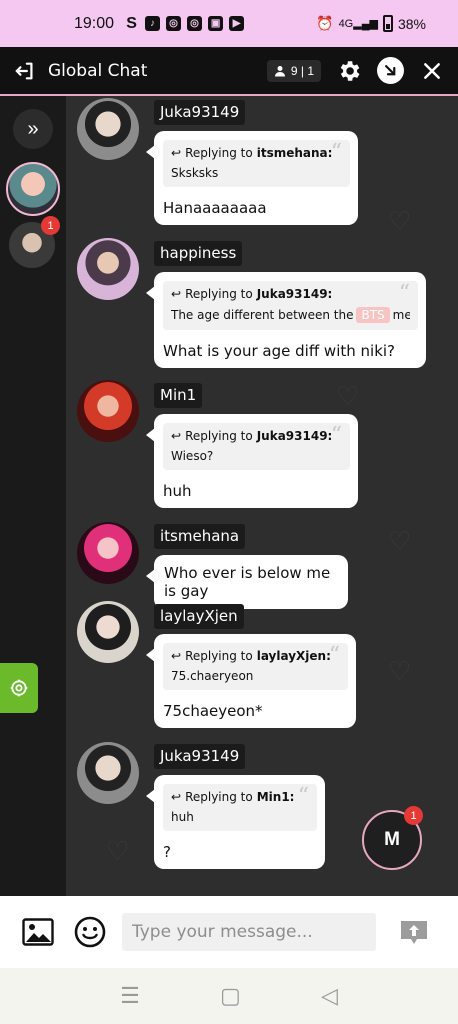  I want to click on message-text: ?, so click(167, 852).